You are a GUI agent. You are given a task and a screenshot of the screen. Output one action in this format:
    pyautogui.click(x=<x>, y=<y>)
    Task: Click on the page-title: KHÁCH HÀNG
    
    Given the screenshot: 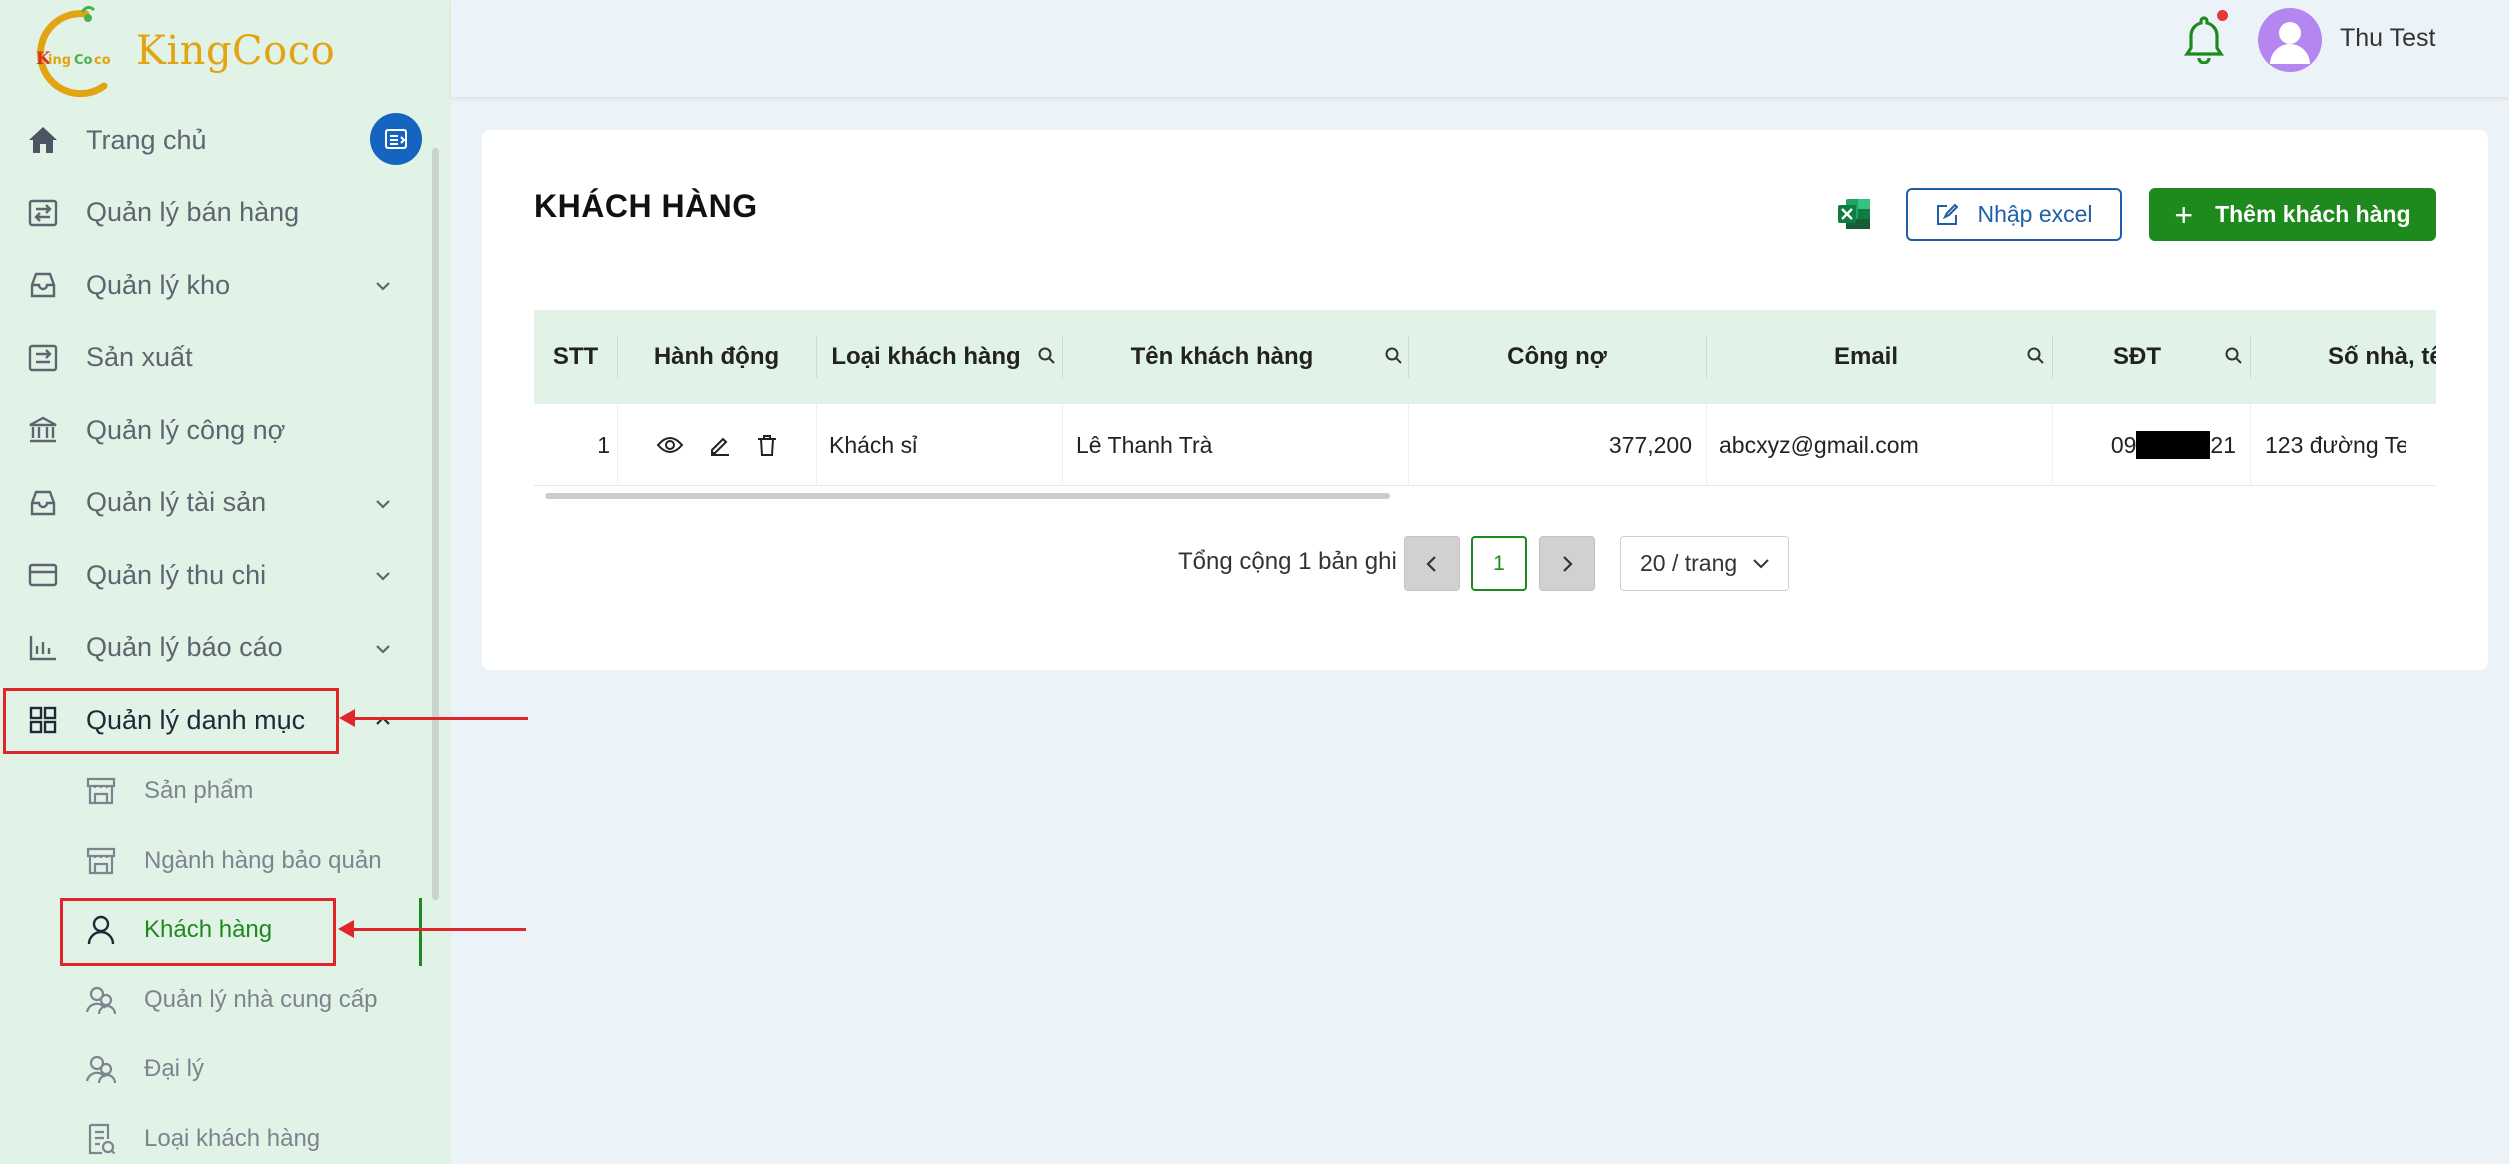 What is the action you would take?
    pyautogui.click(x=646, y=206)
    